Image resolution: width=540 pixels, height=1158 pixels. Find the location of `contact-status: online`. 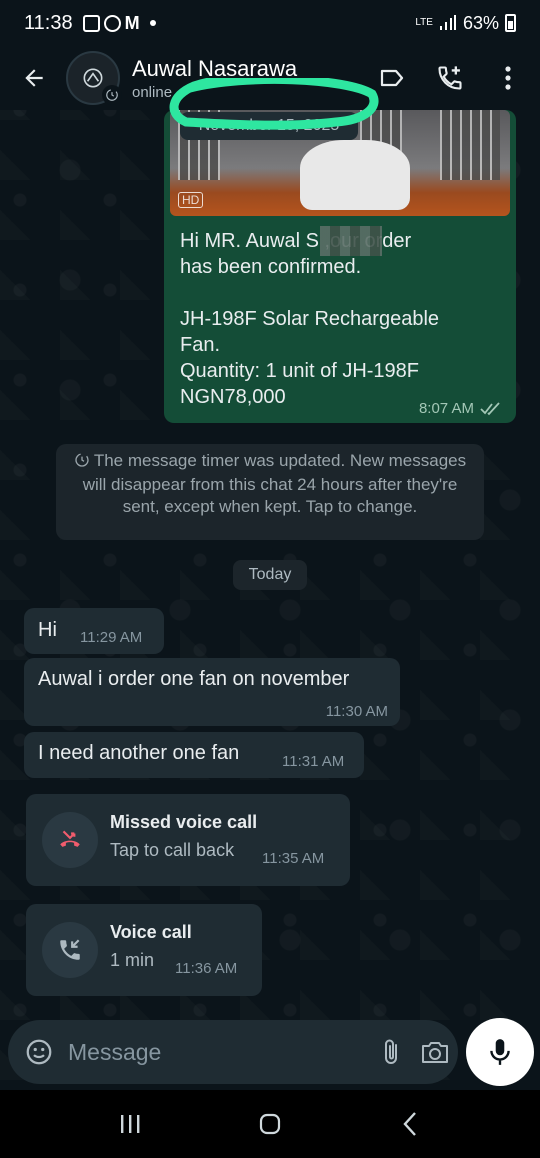

contact-status: online is located at coordinates (152, 92).